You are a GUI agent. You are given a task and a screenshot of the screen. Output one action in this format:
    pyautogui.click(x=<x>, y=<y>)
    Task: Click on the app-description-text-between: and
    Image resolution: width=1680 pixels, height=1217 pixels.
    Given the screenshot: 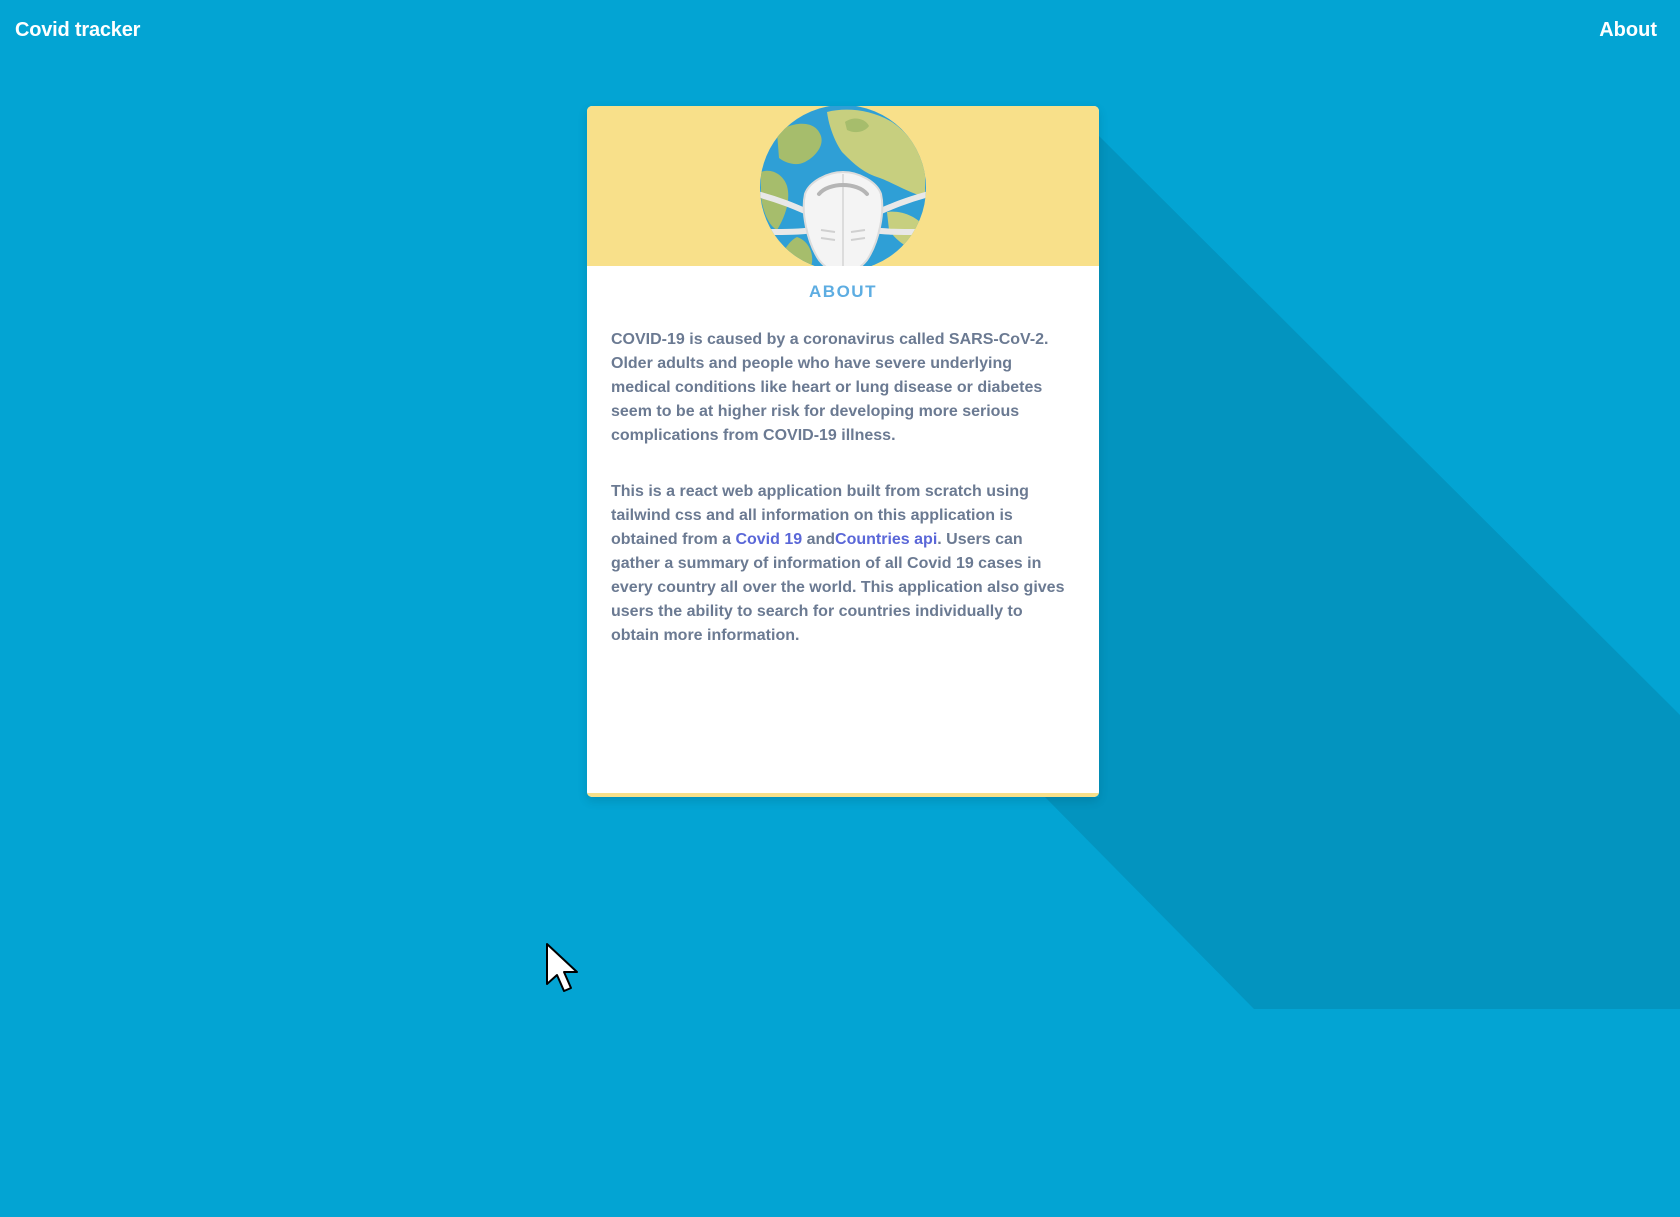 What is the action you would take?
    pyautogui.click(x=819, y=539)
    